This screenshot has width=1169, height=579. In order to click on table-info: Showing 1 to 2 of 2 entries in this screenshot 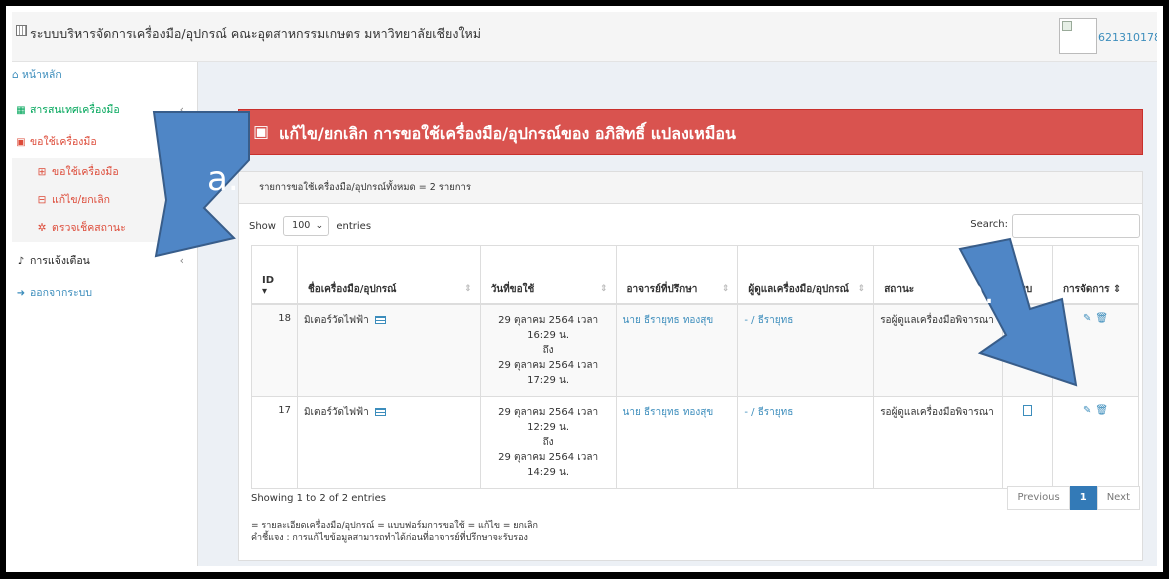, I will do `click(318, 498)`.